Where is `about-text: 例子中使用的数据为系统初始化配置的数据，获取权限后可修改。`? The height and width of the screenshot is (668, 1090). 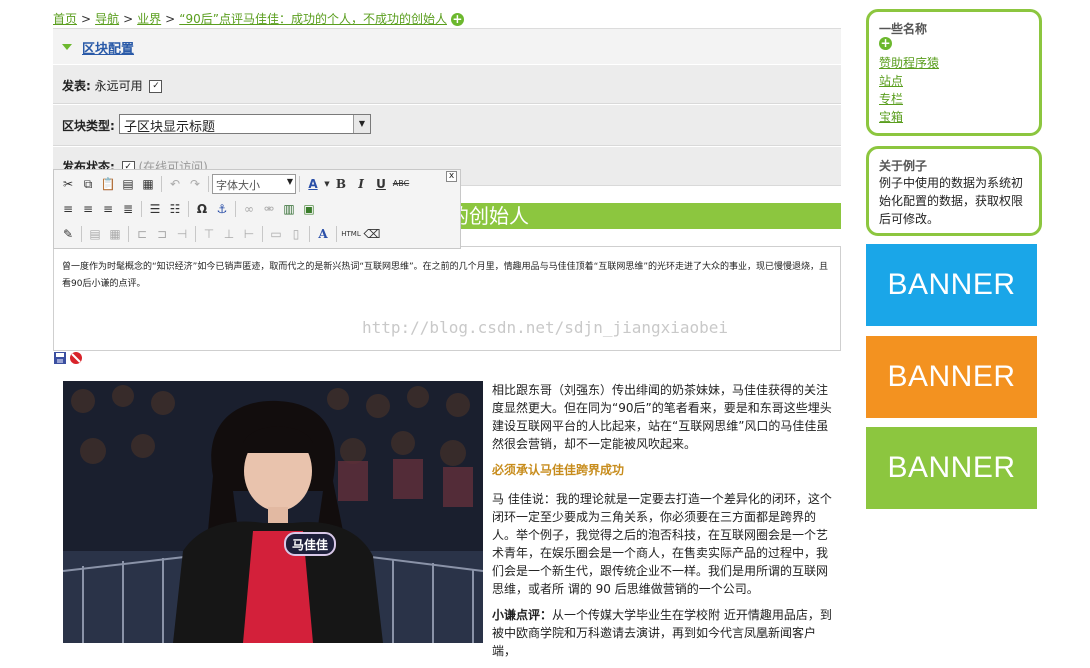 about-text: 例子中使用的数据为系统初始化配置的数据，获取权限后可修改。 is located at coordinates (951, 201).